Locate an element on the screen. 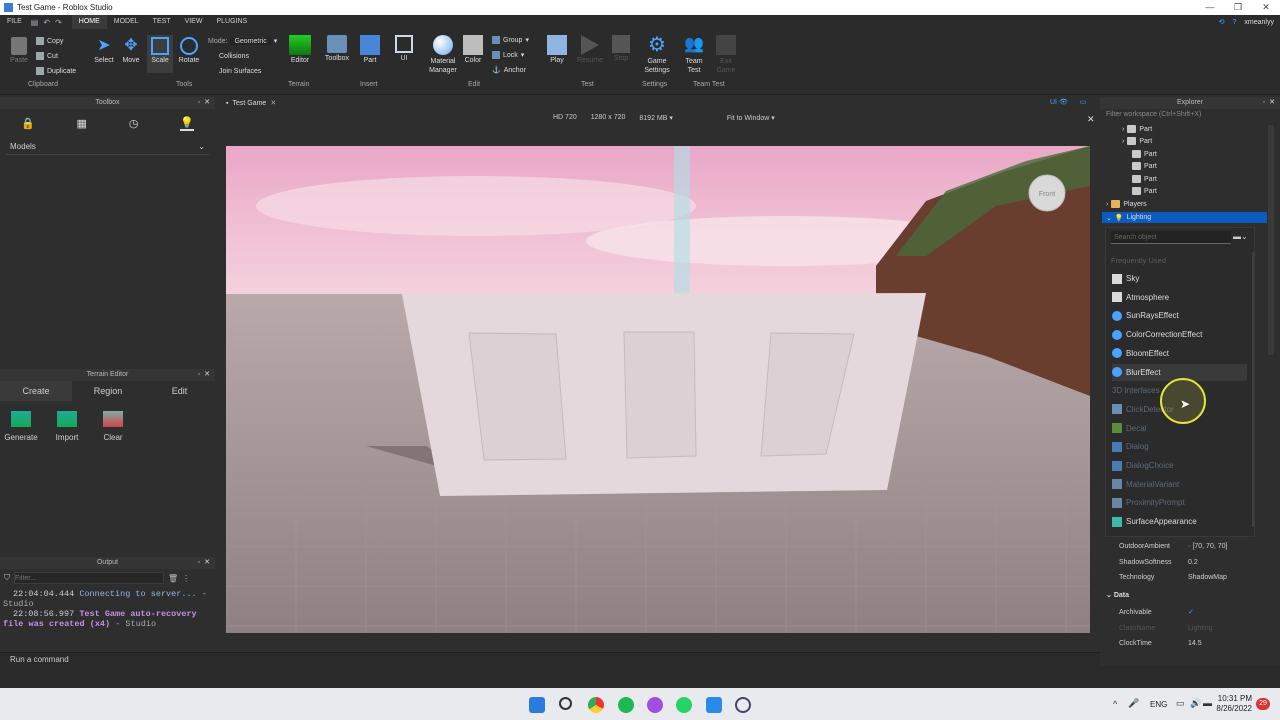 The image size is (1280, 720). insert-scrollbar is located at coordinates (1253, 389).